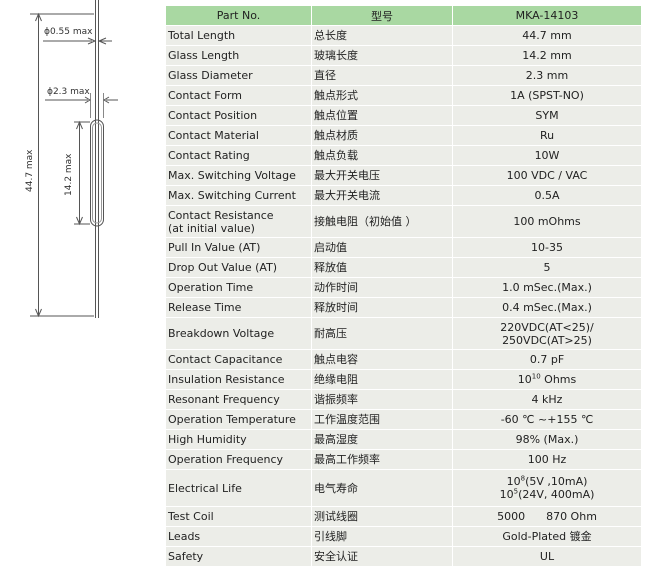 The image size is (650, 568). What do you see at coordinates (382, 55) in the screenshot?
I see `row-label-cn: 玻璃长度` at bounding box center [382, 55].